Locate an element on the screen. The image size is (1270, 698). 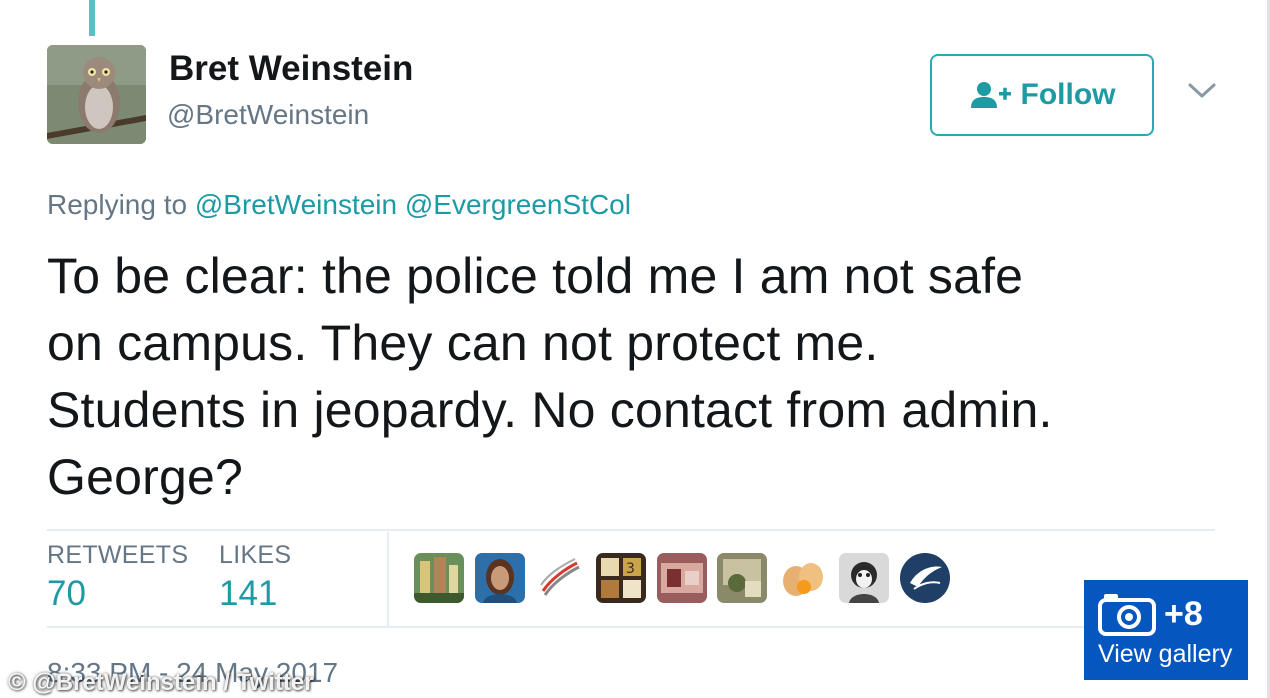
author-display-name: Bret Weinstein is located at coordinates (291, 69).